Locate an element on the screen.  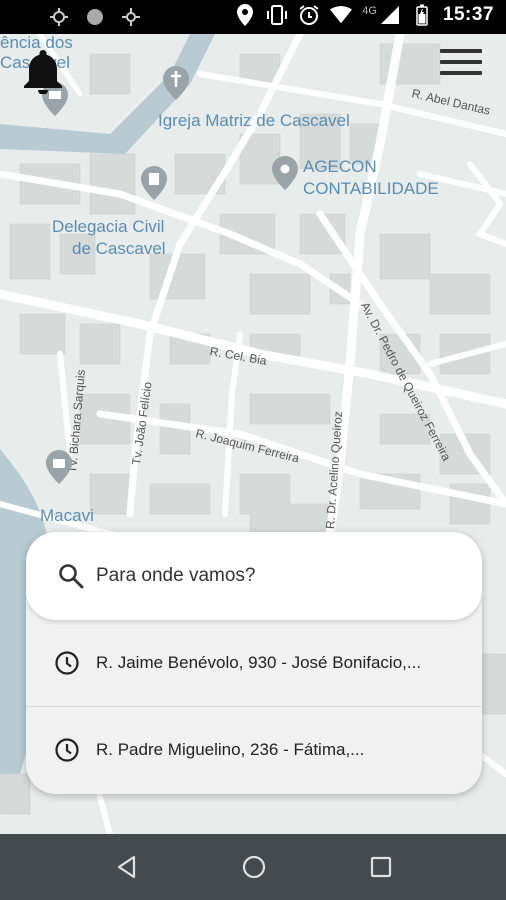
search-input: Para onde vamos? is located at coordinates (254, 576).